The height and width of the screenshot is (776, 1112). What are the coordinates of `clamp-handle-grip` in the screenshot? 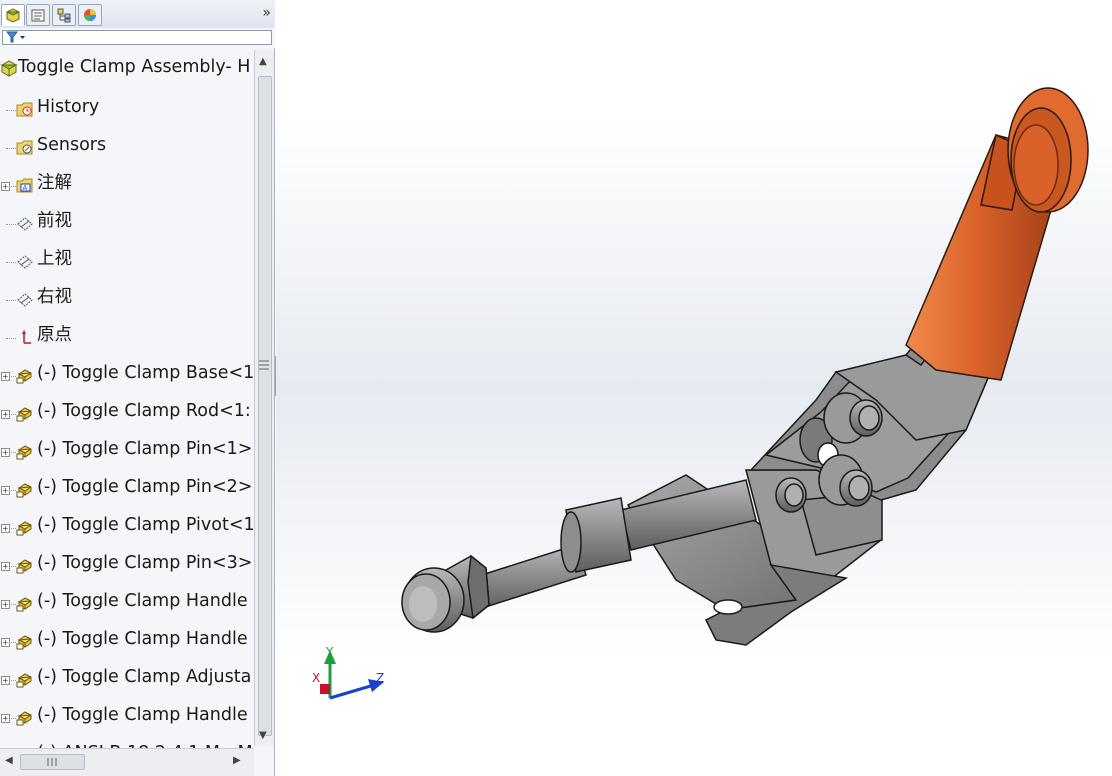 It's located at (997, 234).